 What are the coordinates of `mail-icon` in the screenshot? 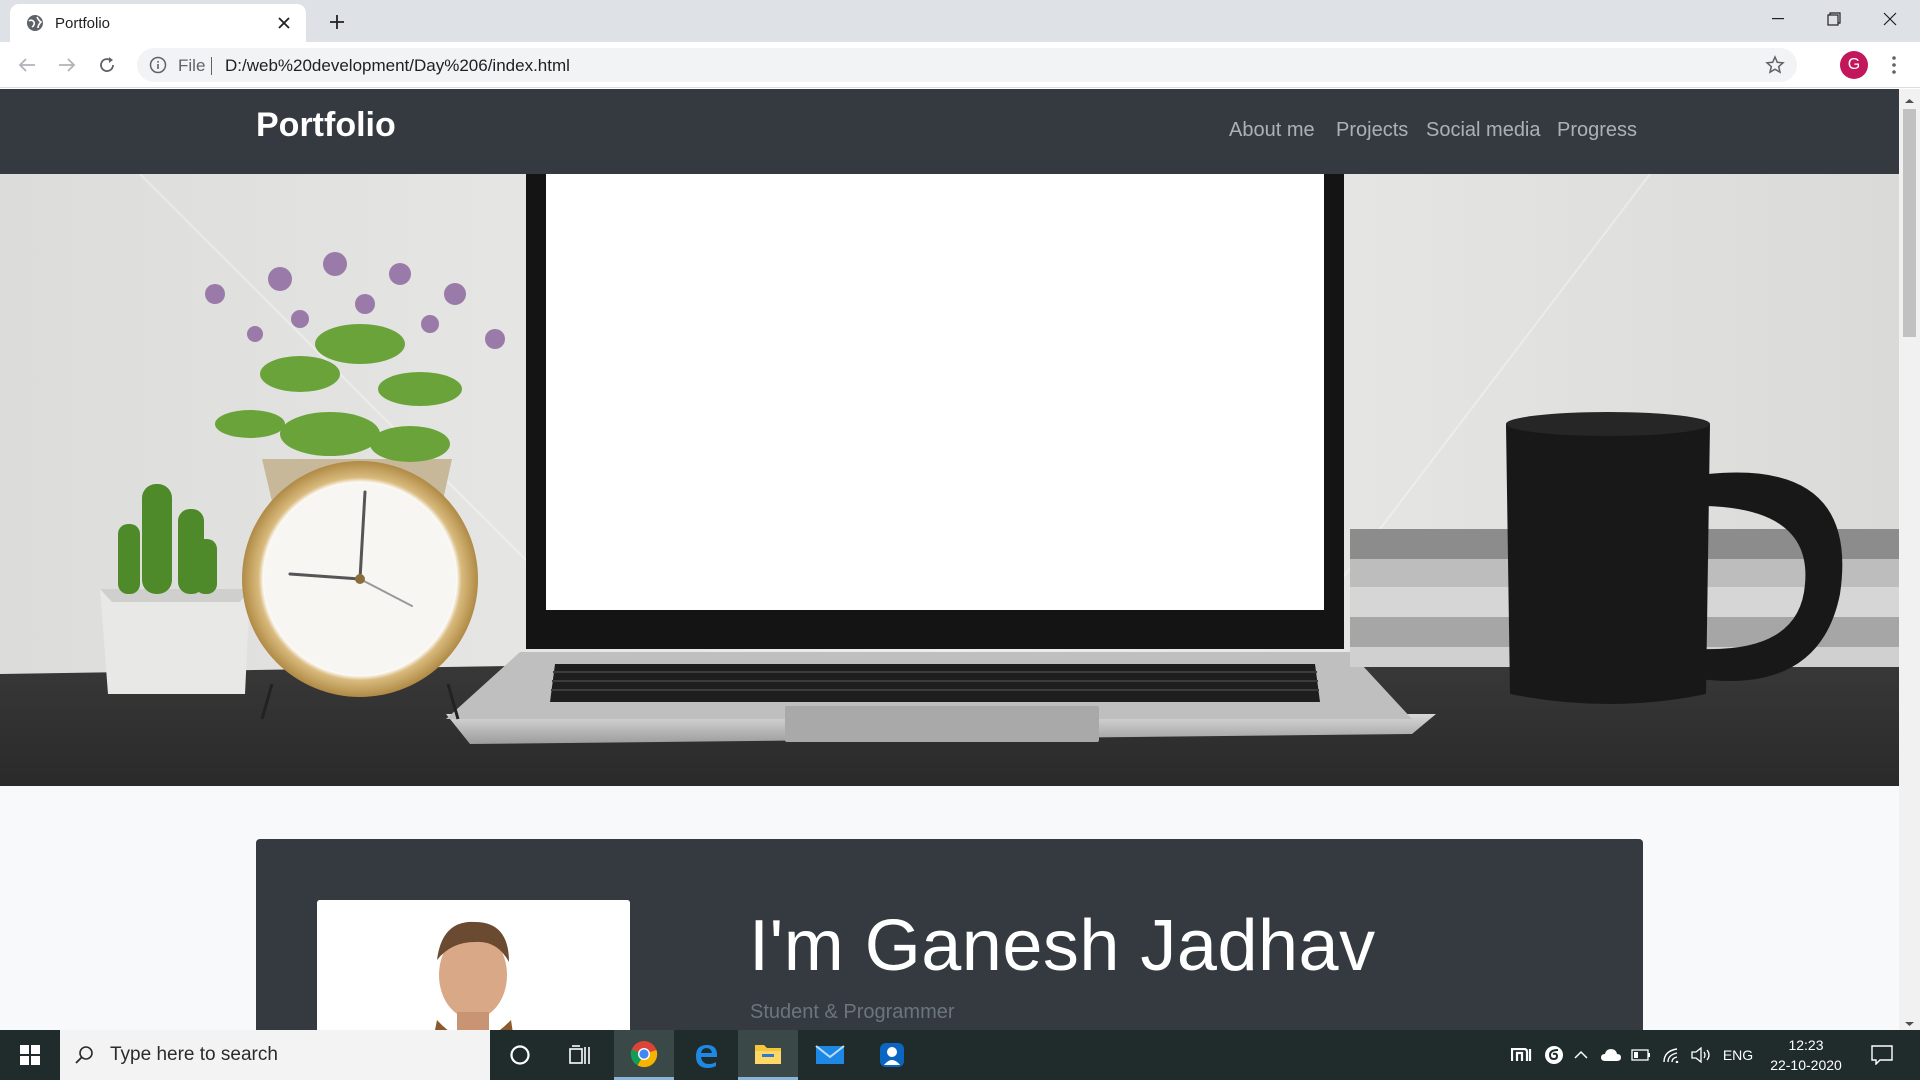 It's located at (830, 1055).